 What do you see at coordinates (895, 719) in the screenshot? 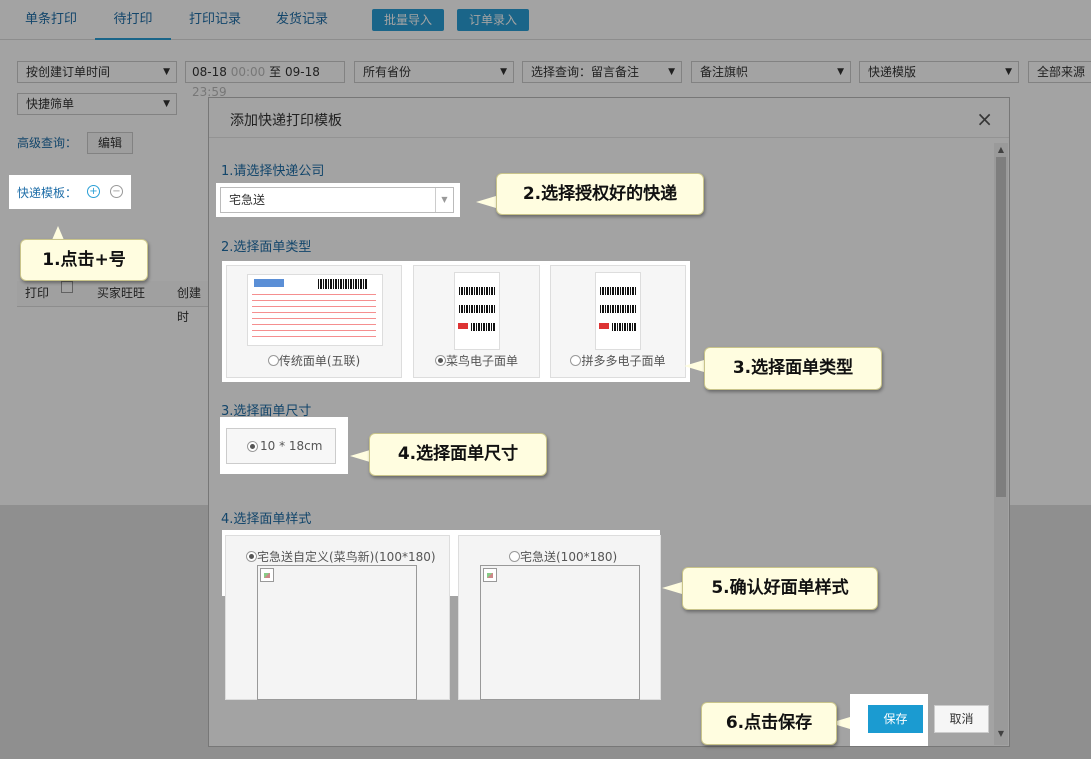
I see `save-button: 保存` at bounding box center [895, 719].